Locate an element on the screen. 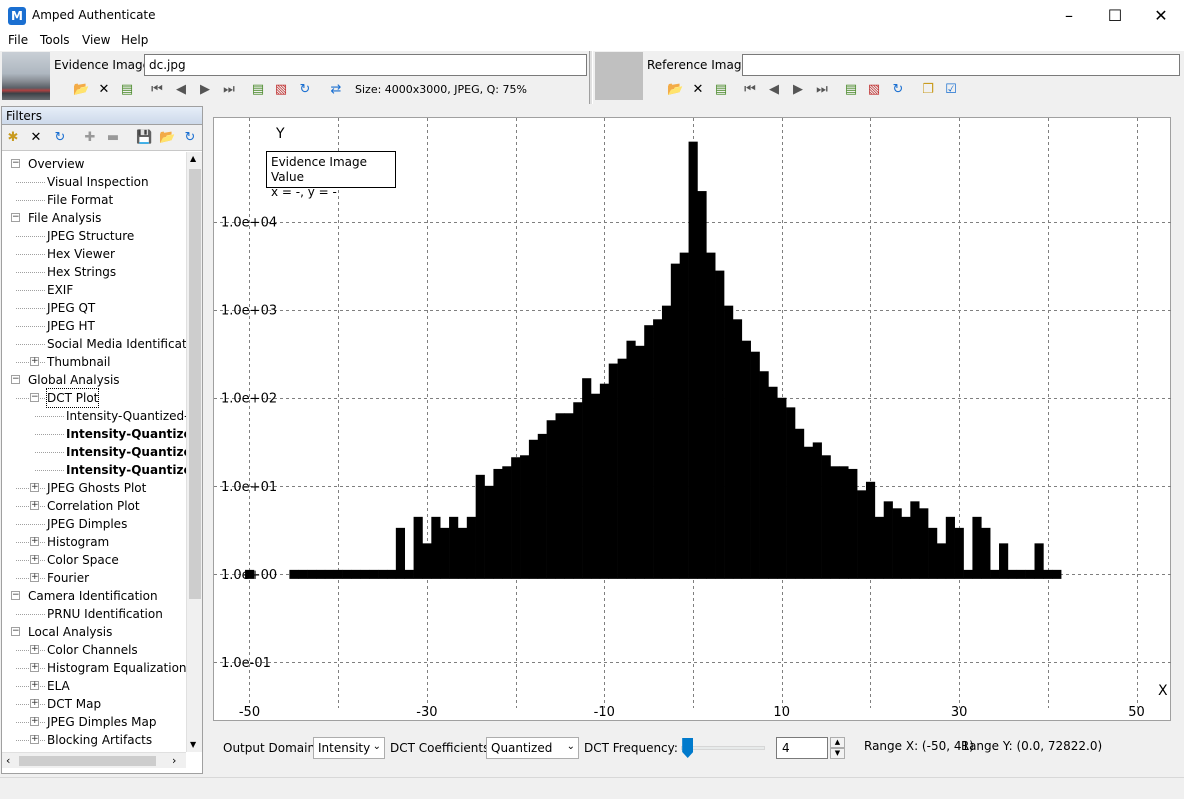 The width and height of the screenshot is (1184, 799). tree-horizontal-scrollbar: ‹ › is located at coordinates (94, 760).